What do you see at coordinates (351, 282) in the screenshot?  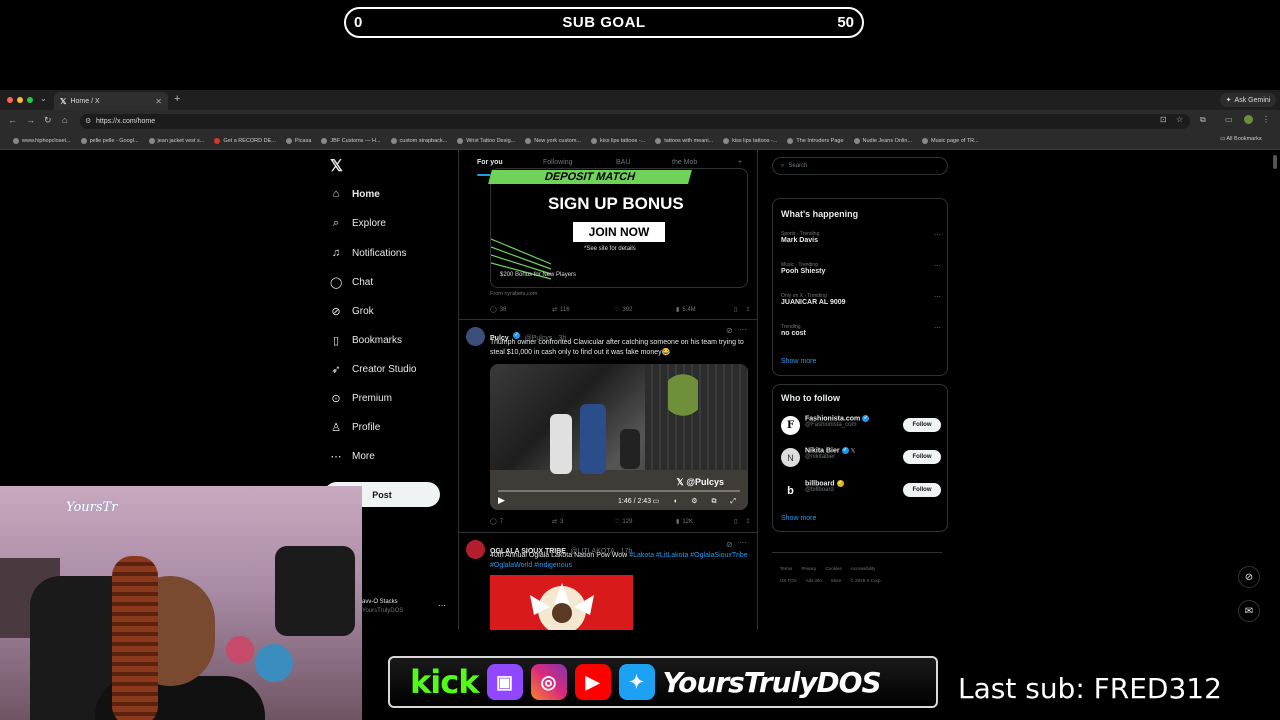 I see `nav-chat: ◯ Chat` at bounding box center [351, 282].